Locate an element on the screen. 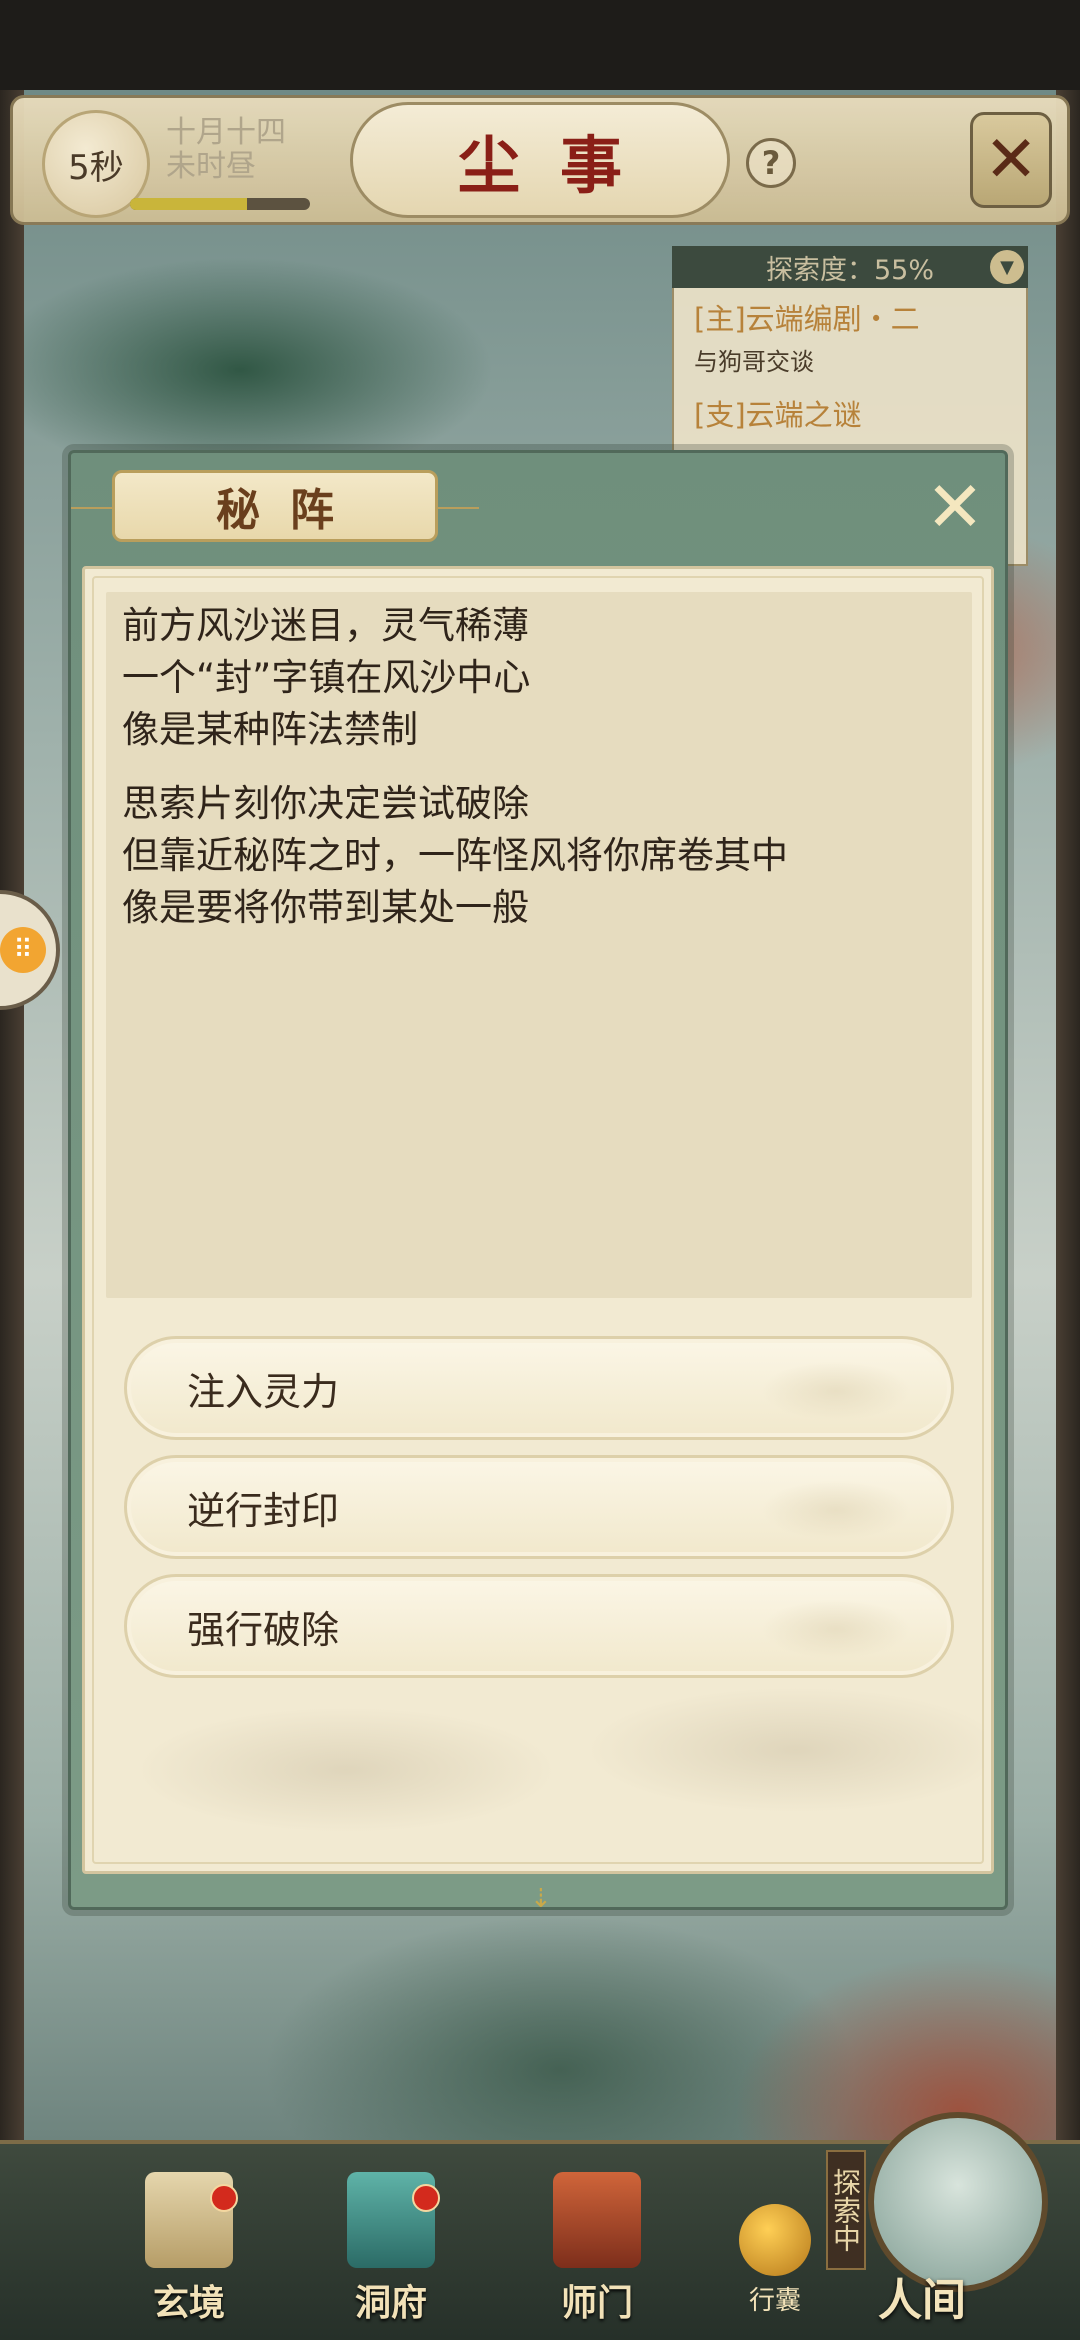 This screenshot has height=2340, width=1080. explore-progress-label: 探索度：55% is located at coordinates (849, 270).